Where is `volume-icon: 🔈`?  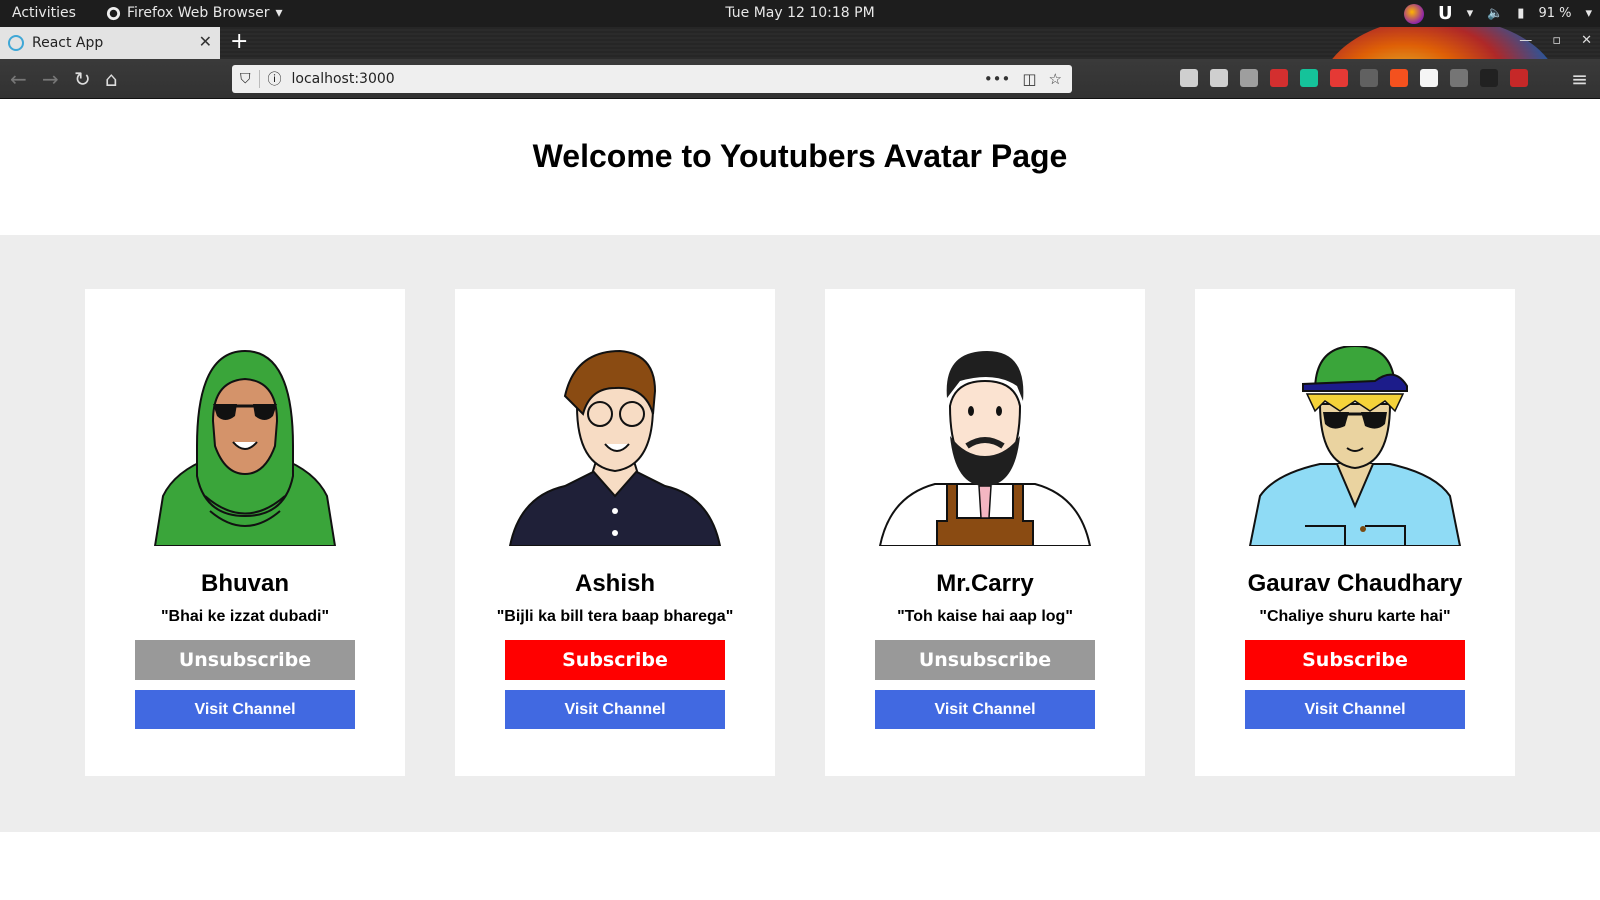 volume-icon: 🔈 is located at coordinates (1495, 13).